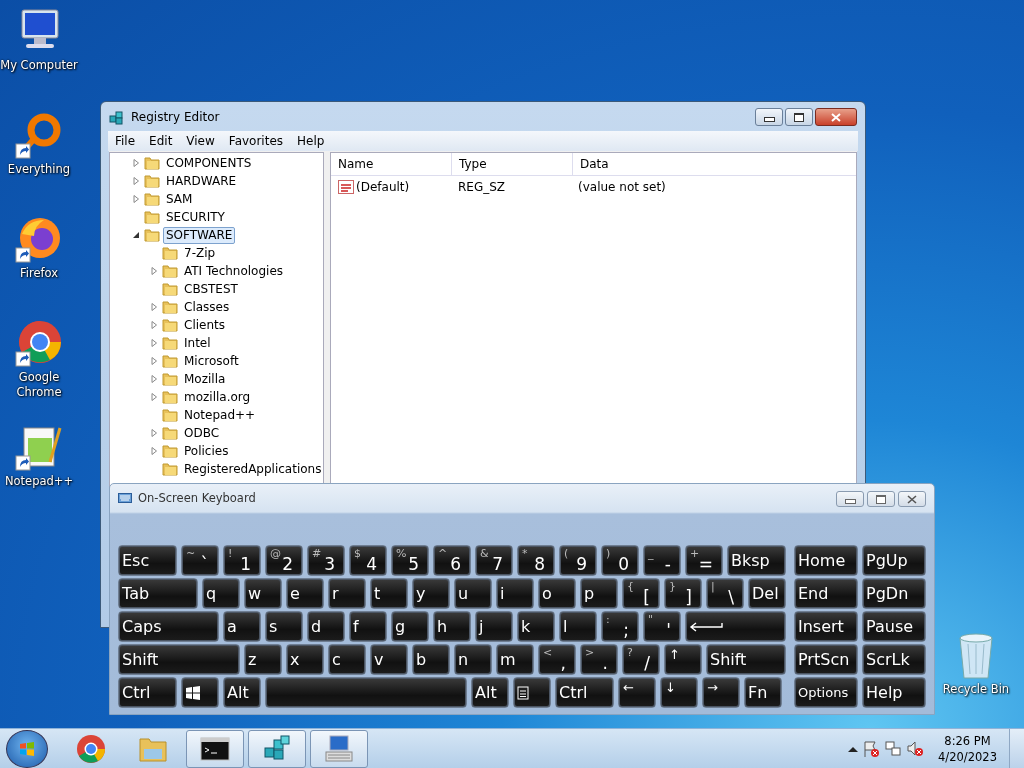 The height and width of the screenshot is (768, 1024). What do you see at coordinates (347, 659) in the screenshot?
I see `keyboard-key: c` at bounding box center [347, 659].